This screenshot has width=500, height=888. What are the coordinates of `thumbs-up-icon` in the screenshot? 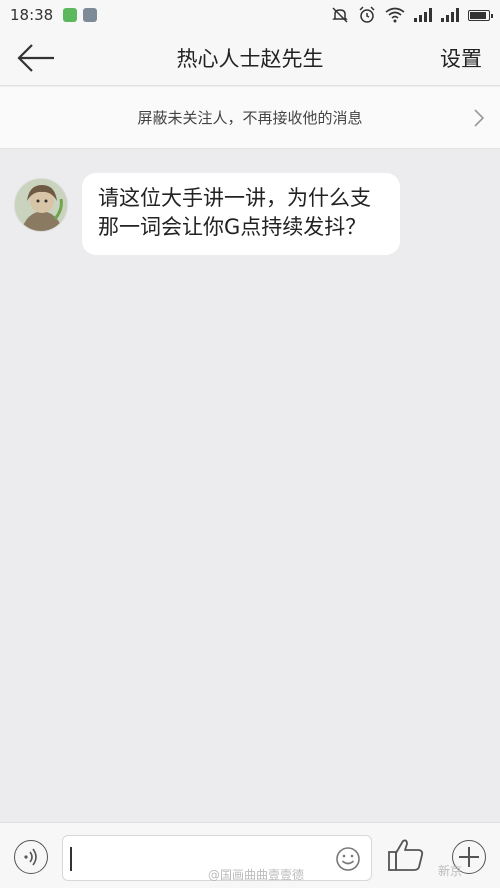 It's located at (406, 855).